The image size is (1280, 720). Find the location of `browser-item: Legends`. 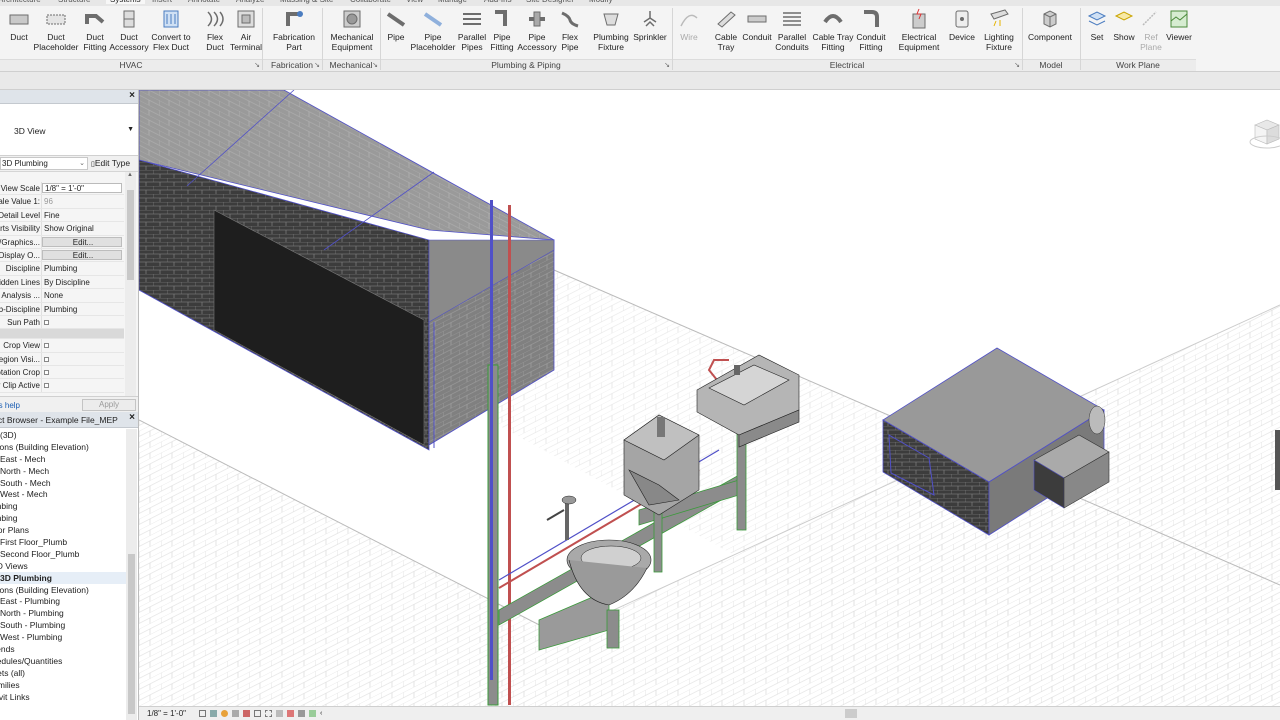

browser-item: Legends is located at coordinates (63, 649).